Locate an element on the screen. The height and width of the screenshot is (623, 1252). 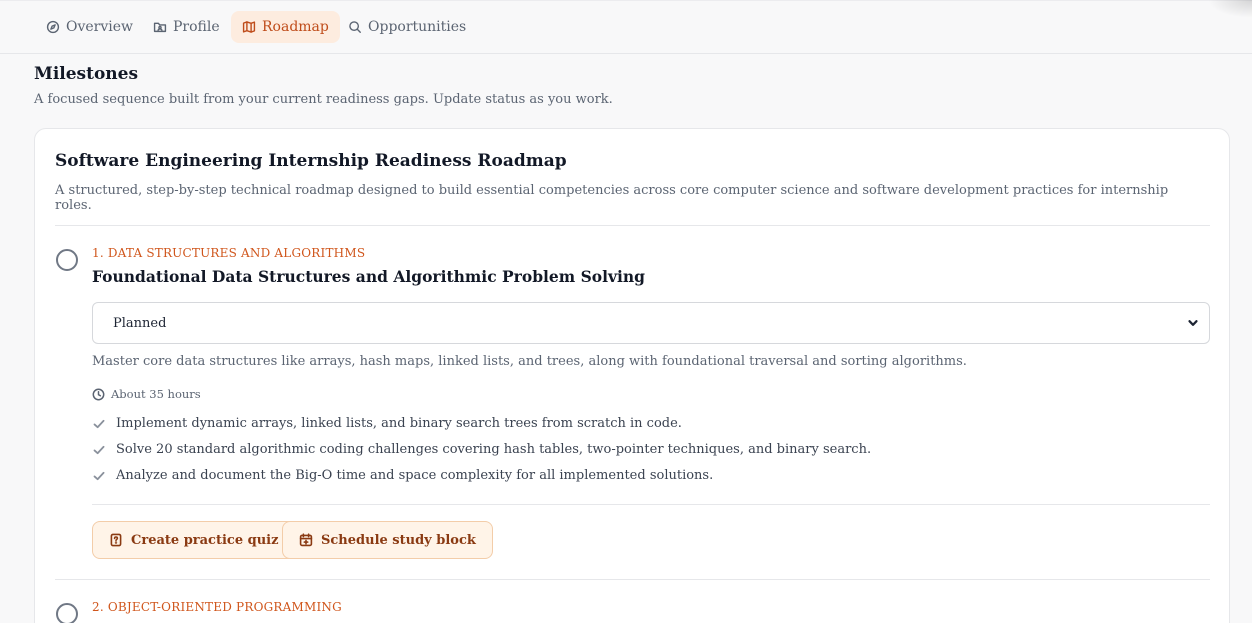
milestone-duration: About 35 hours is located at coordinates (146, 394).